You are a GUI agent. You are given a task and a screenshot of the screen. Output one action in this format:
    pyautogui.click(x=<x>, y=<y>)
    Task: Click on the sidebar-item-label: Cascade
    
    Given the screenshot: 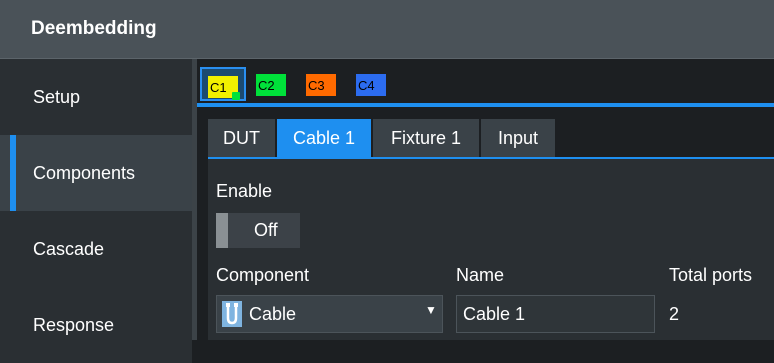 What is the action you would take?
    pyautogui.click(x=69, y=249)
    